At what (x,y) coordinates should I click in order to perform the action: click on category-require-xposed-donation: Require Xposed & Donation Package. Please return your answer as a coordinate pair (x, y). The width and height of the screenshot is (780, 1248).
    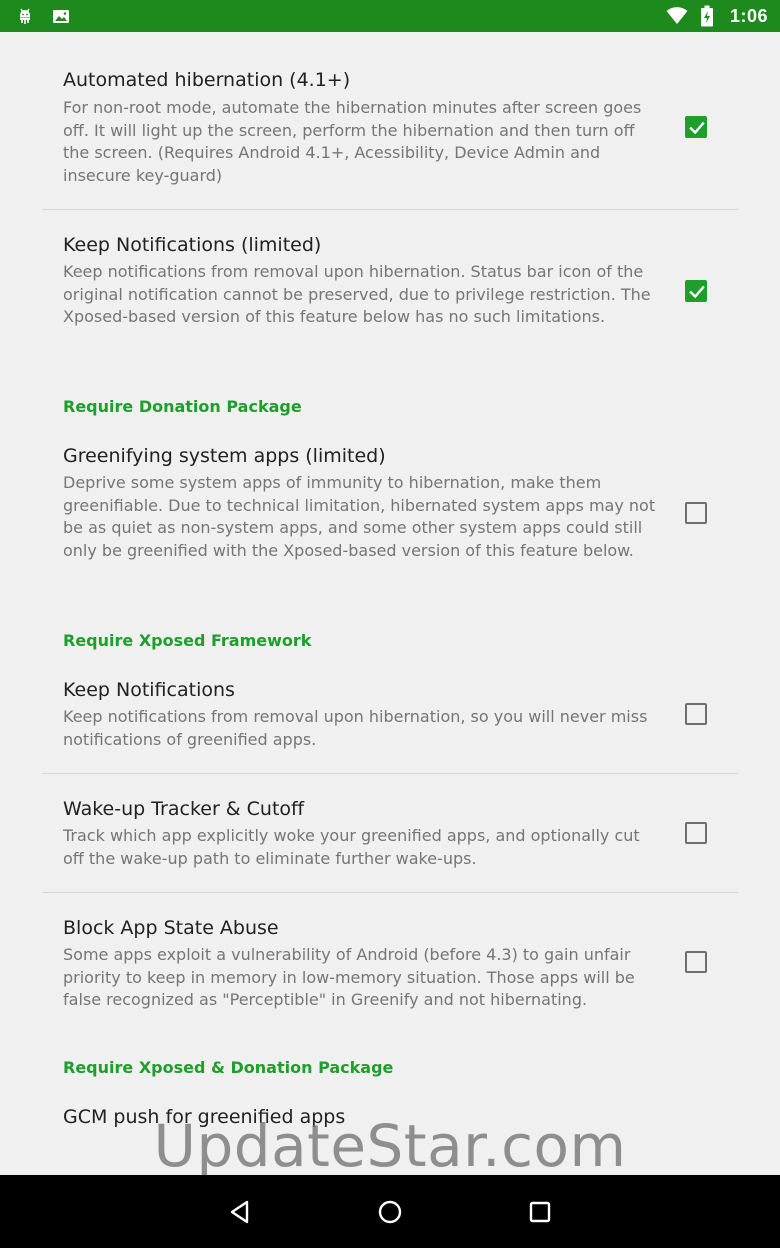
    Looking at the image, I should click on (228, 1067).